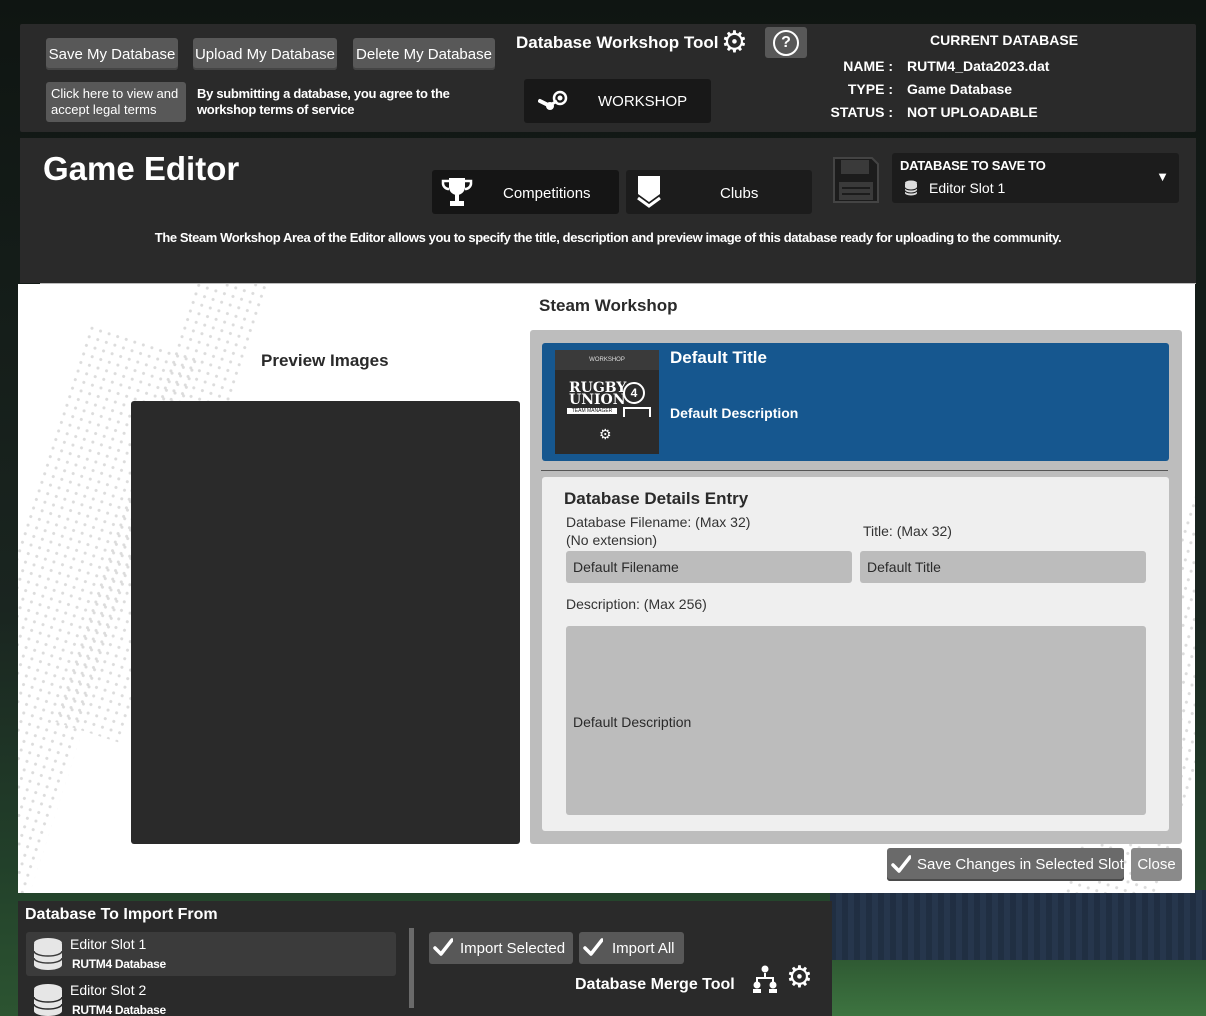  Describe the element at coordinates (547, 193) in the screenshot. I see `tab-competitions-label: Competitions` at that location.